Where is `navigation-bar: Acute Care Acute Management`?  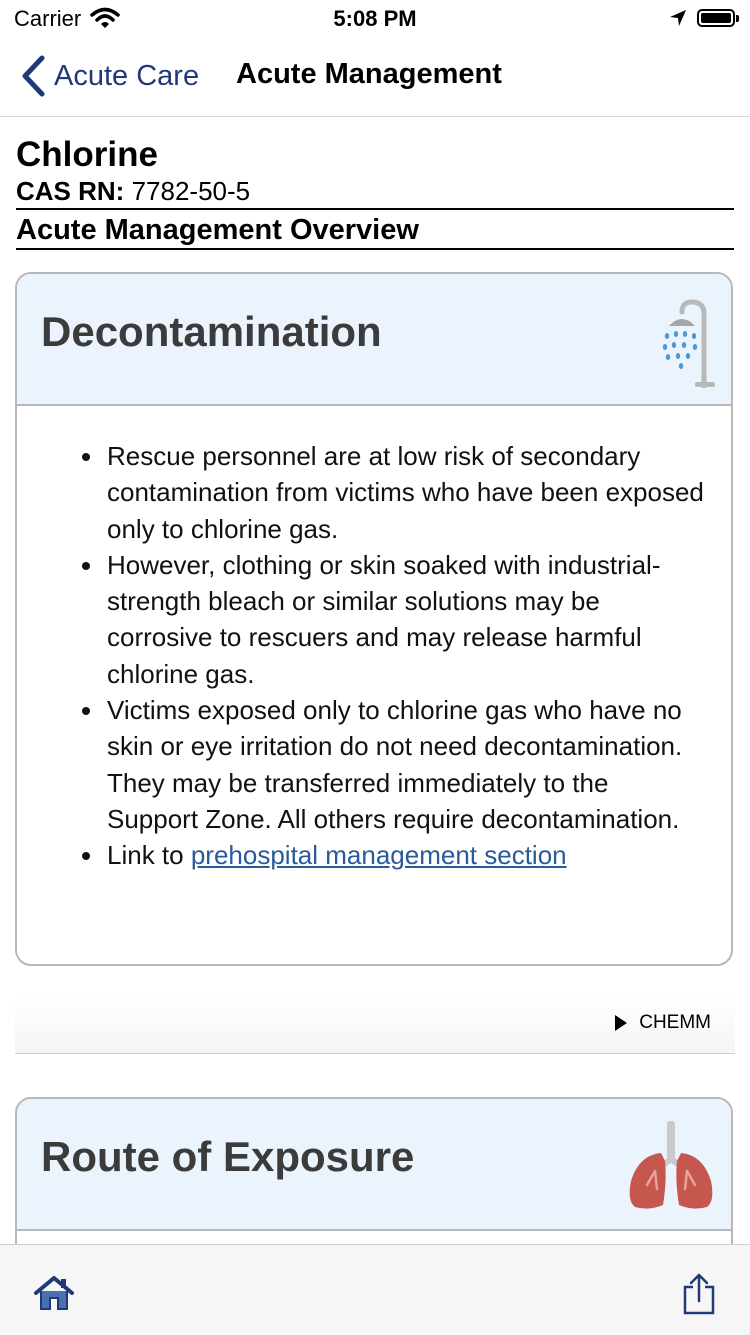
navigation-bar: Acute Care Acute Management is located at coordinates (375, 78).